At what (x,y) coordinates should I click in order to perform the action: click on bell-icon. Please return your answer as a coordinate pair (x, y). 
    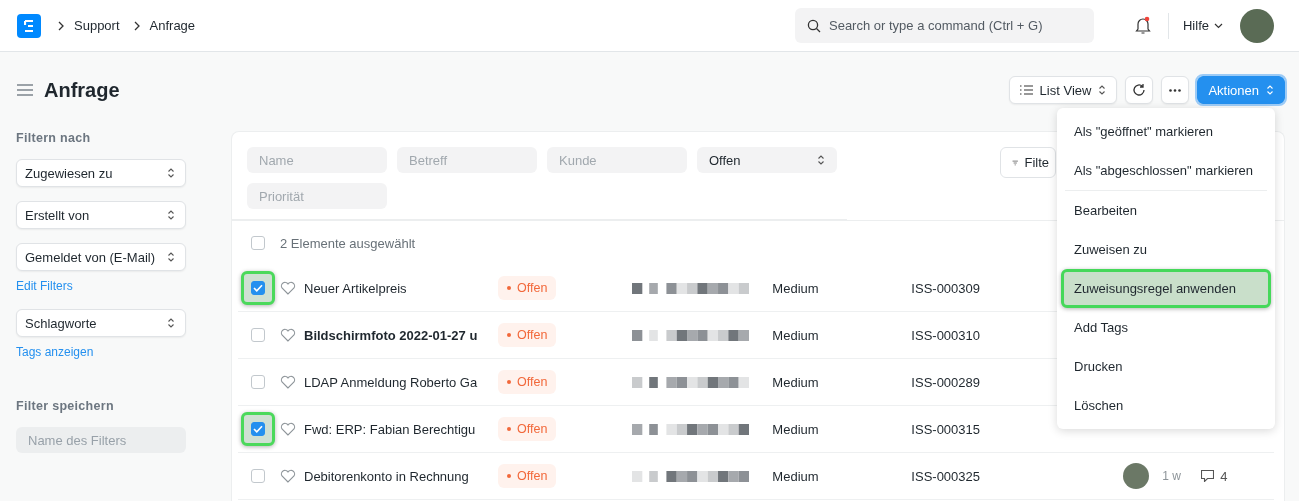
    Looking at the image, I should click on (1143, 25).